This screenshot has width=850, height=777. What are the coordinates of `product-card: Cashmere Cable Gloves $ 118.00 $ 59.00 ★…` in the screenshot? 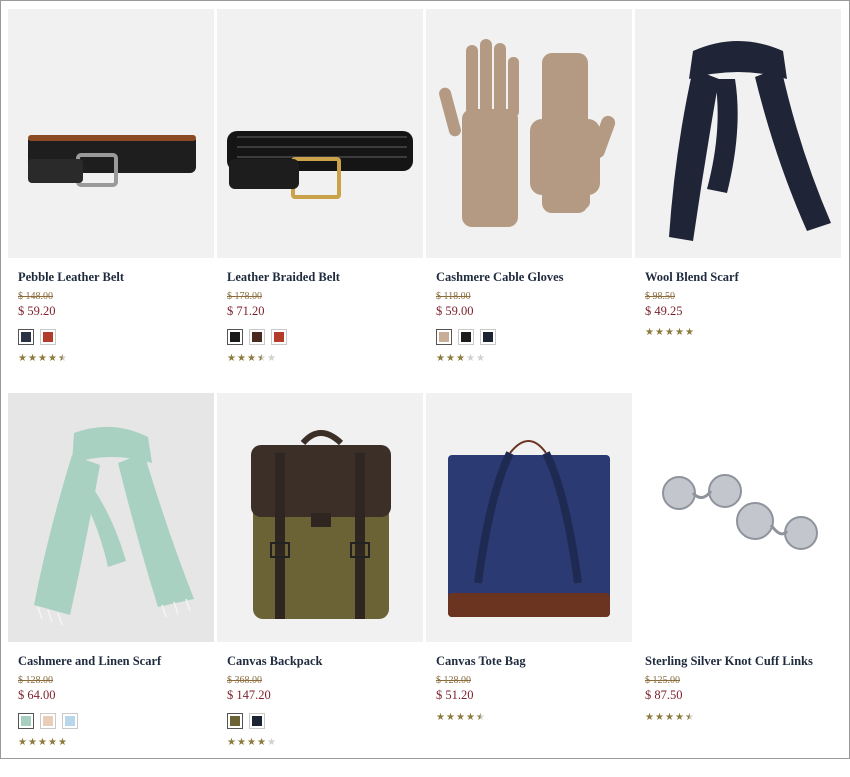 It's located at (529, 201).